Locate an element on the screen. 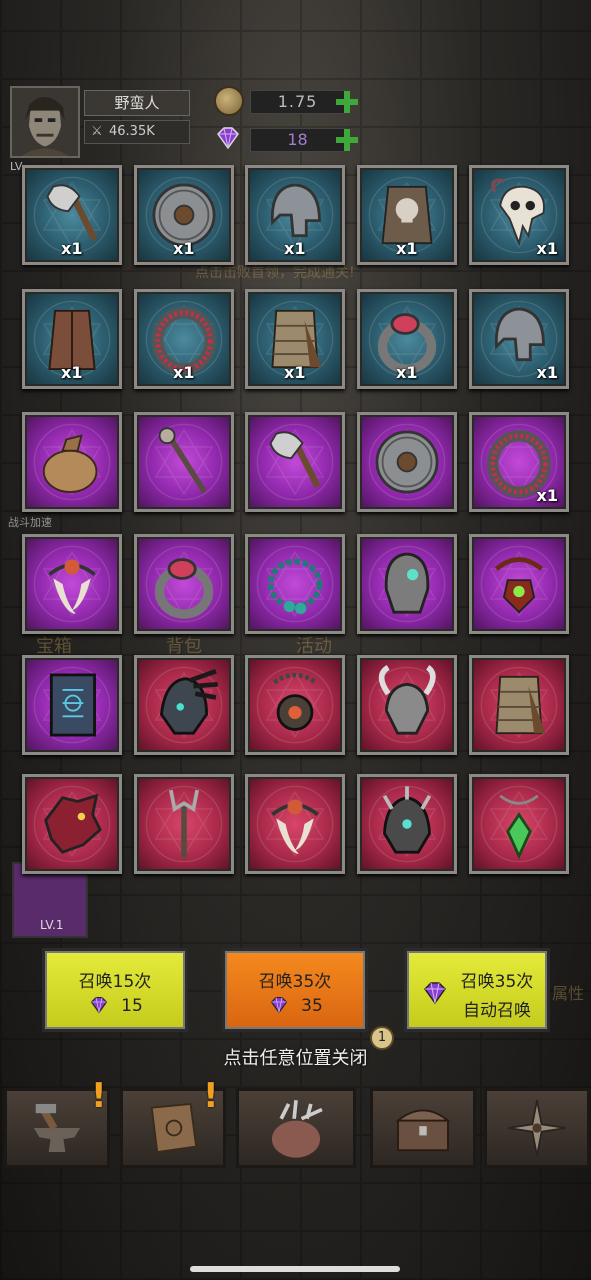 Image resolution: width=591 pixels, height=1280 pixels. bead-necklace-icon is located at coordinates (295, 584).